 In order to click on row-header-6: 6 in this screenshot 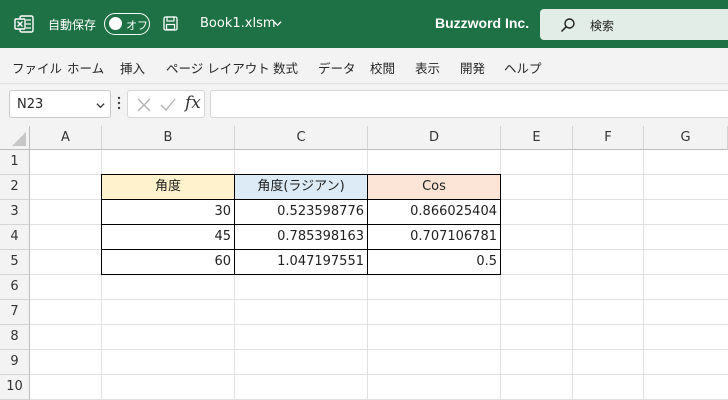, I will do `click(15, 287)`.